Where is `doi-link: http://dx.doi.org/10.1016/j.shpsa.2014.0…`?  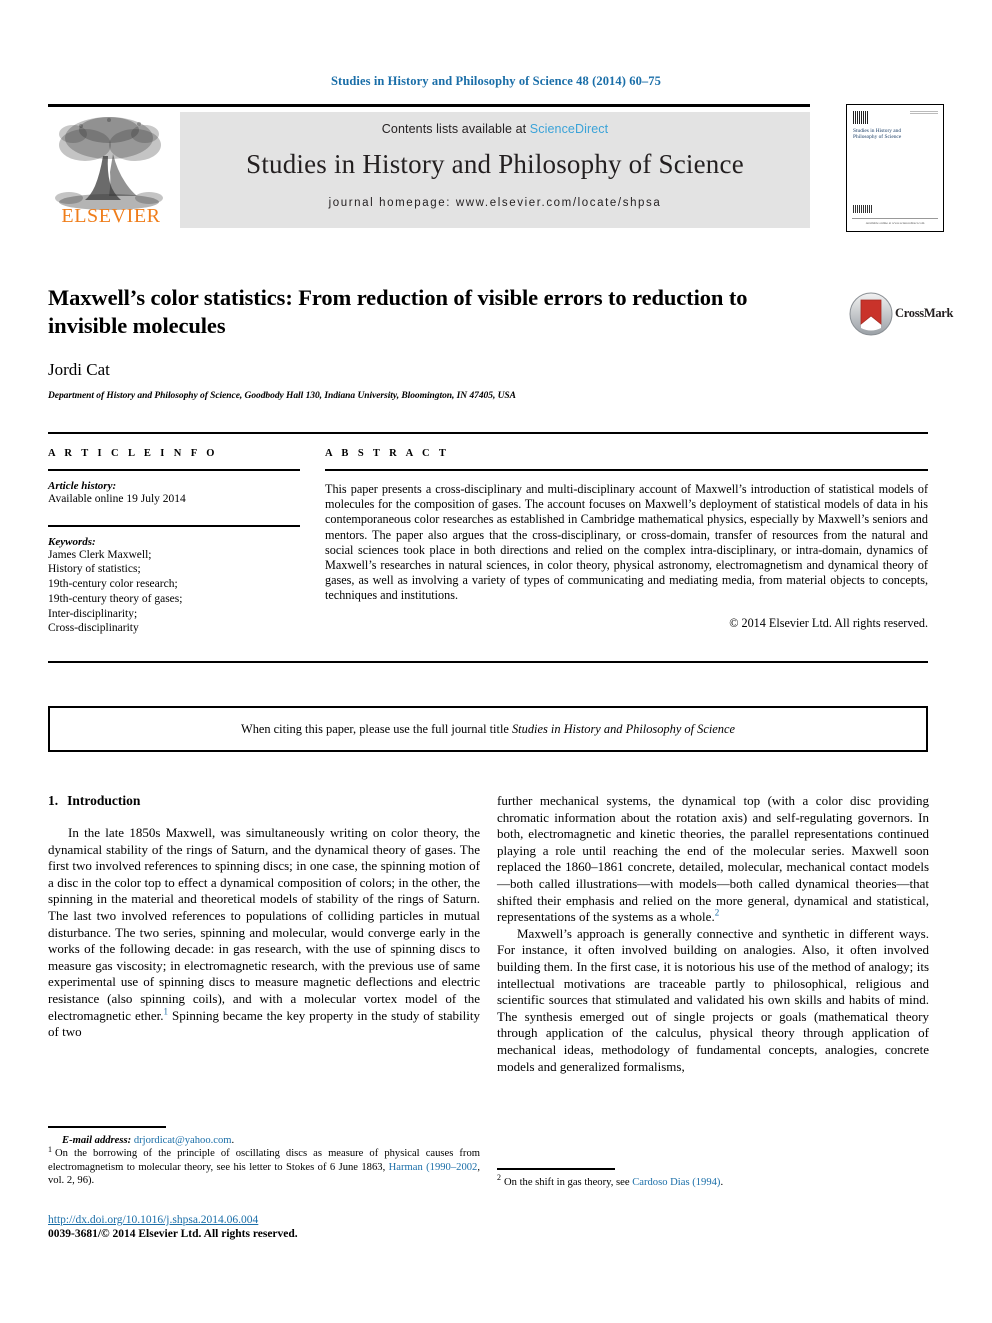
doi-link: http://dx.doi.org/10.1016/j.shpsa.2014.0… is located at coordinates (283, 1220).